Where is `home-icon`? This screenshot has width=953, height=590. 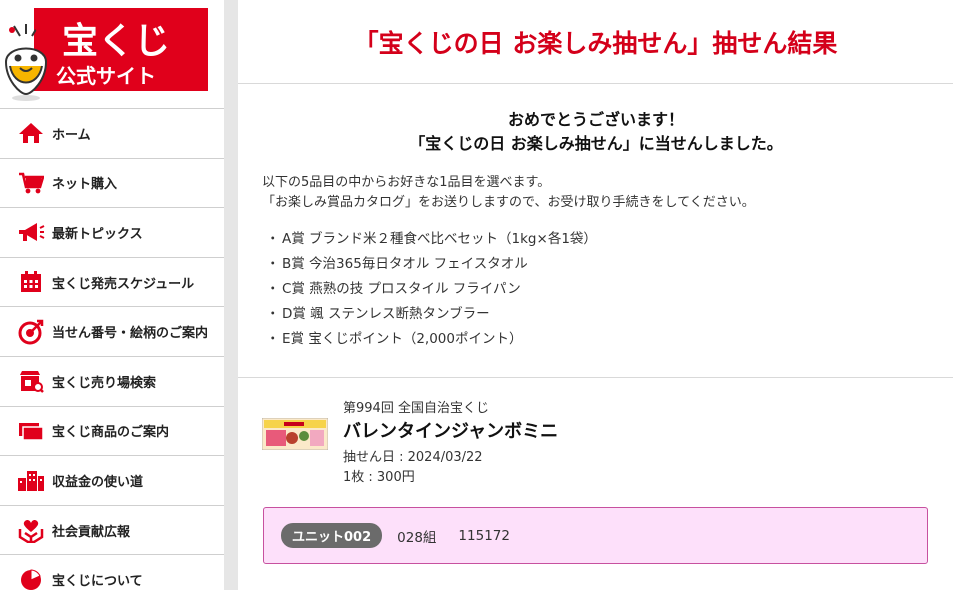
home-icon is located at coordinates (31, 133).